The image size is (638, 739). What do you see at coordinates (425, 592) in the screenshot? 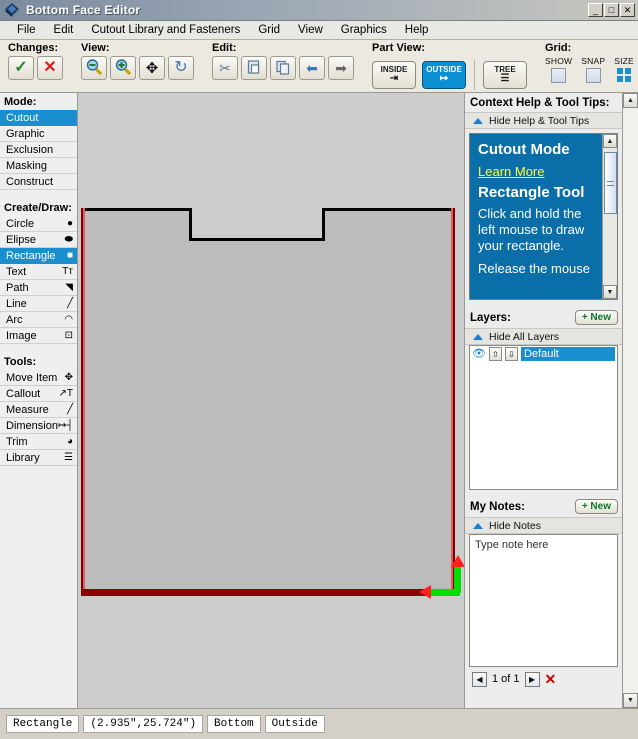
I see `drag-arrow-left-icon` at bounding box center [425, 592].